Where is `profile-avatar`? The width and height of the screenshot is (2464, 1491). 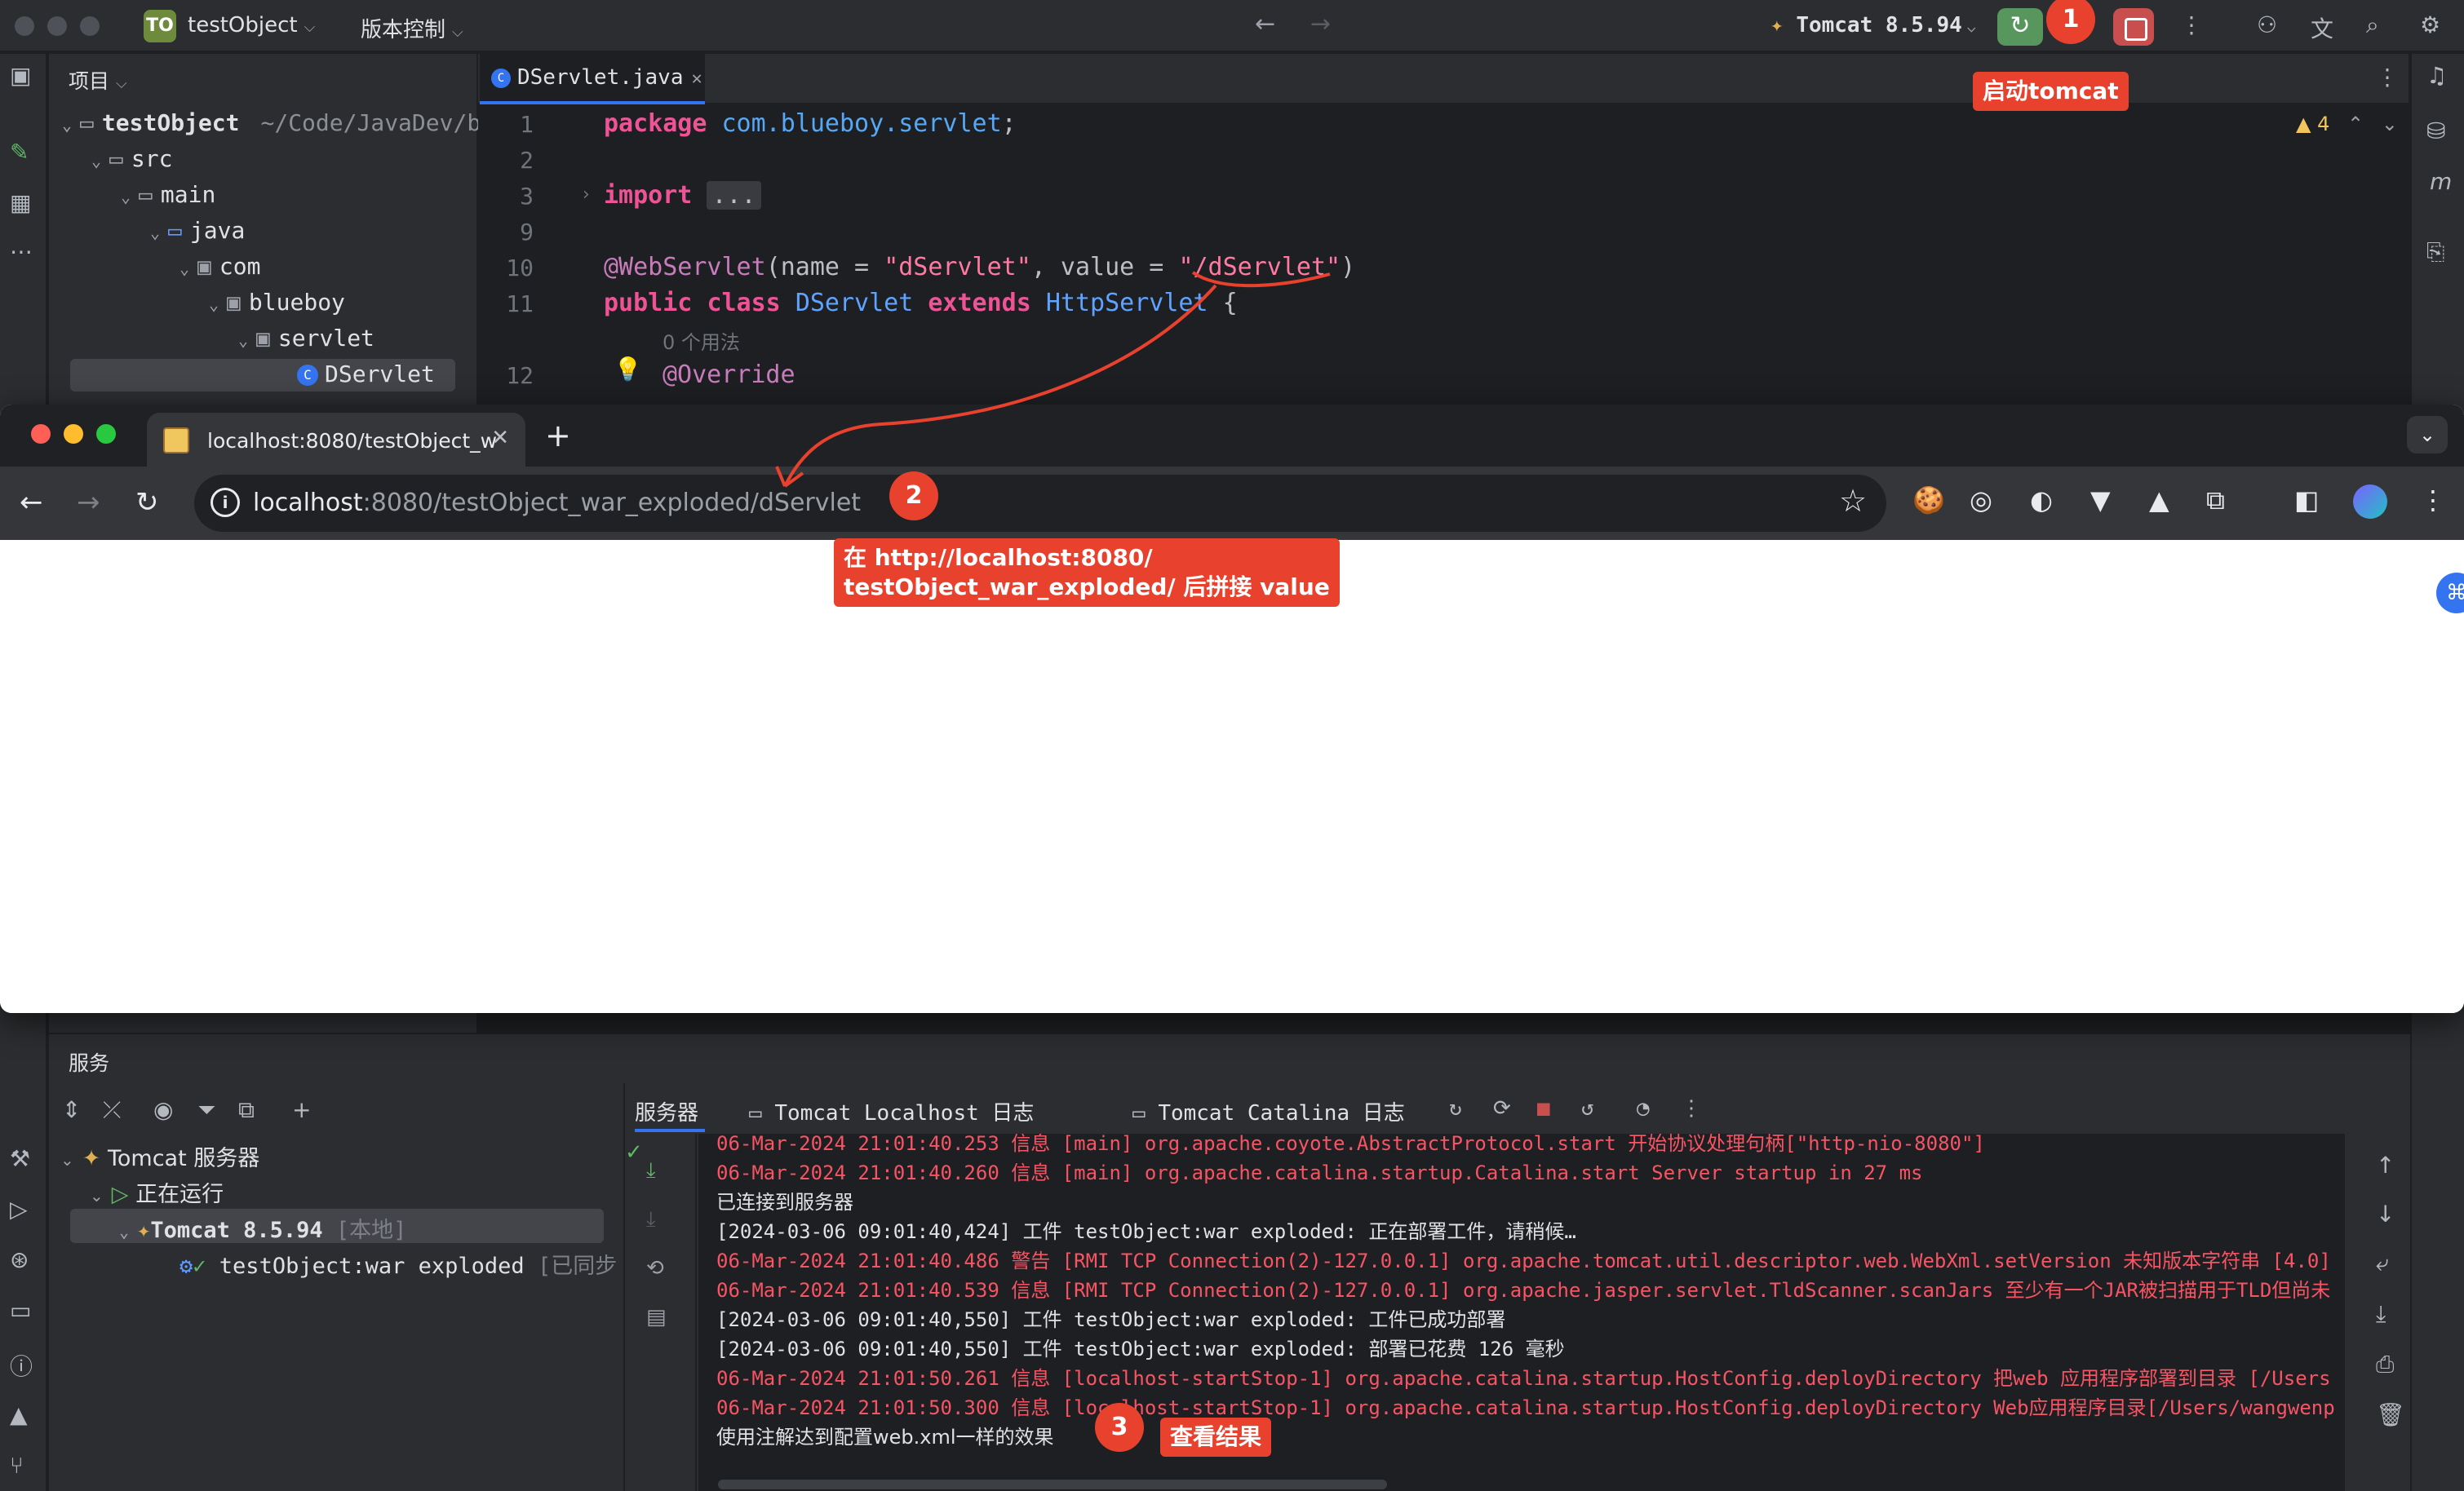 profile-avatar is located at coordinates (2370, 501).